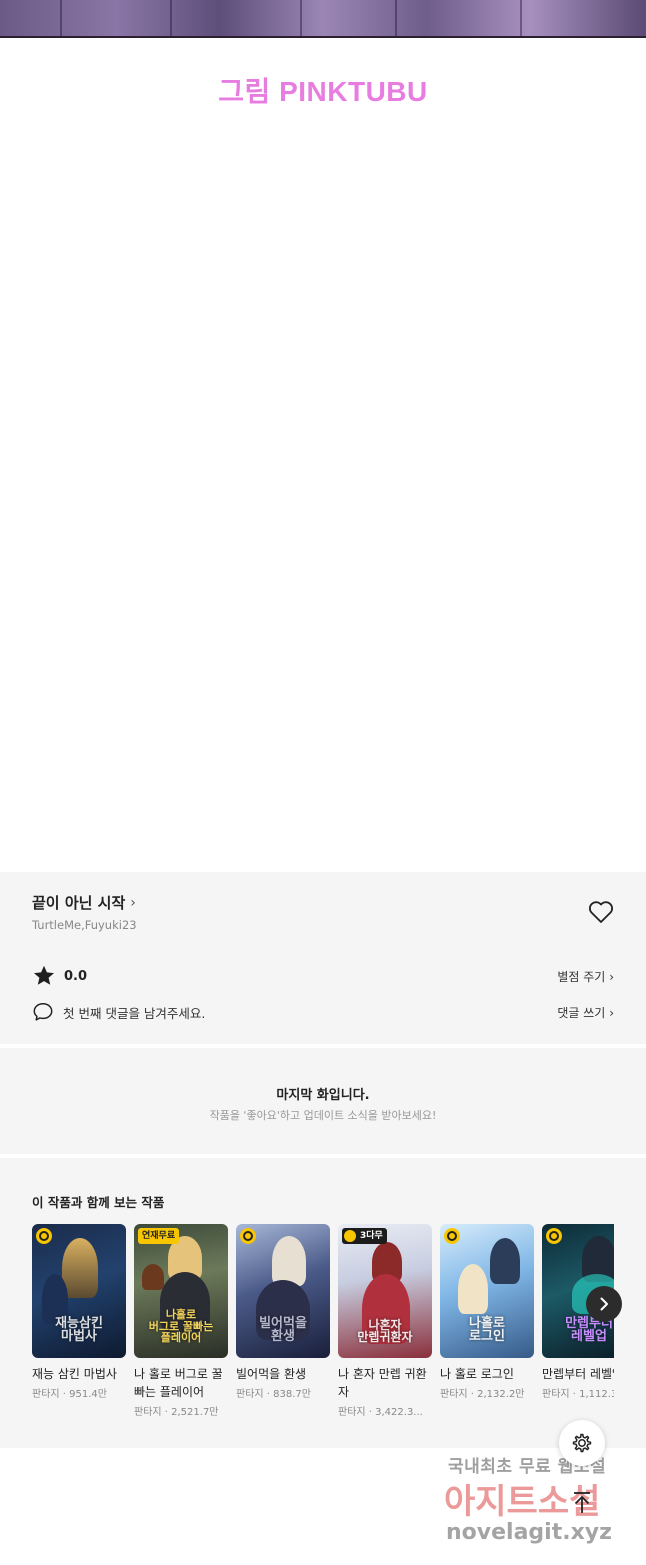 The image size is (646, 1565). I want to click on rec-card: 나홀로 로그인 나 홀로 로그인 판타지 · 2,132.2만, so click(487, 1312).